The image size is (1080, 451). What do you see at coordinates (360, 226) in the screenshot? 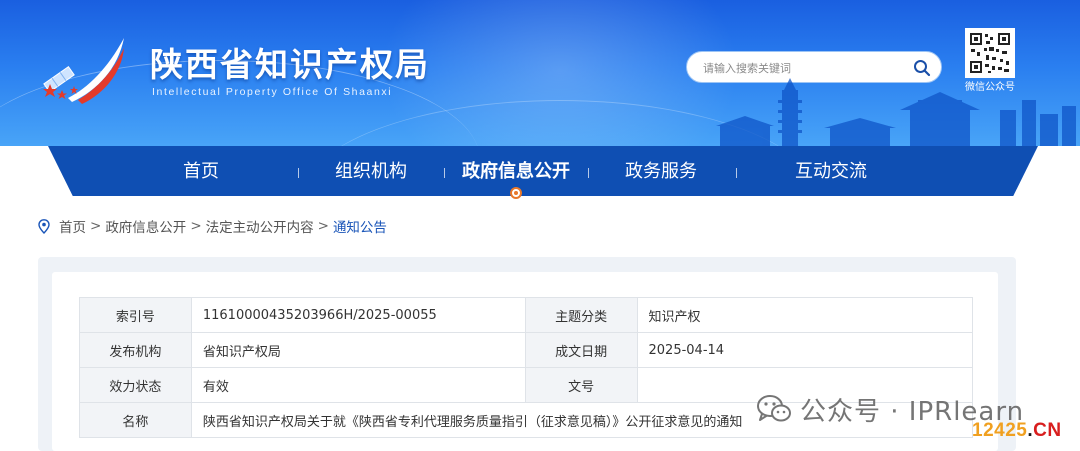
I see `breadcrumb-notices: 通知公告` at bounding box center [360, 226].